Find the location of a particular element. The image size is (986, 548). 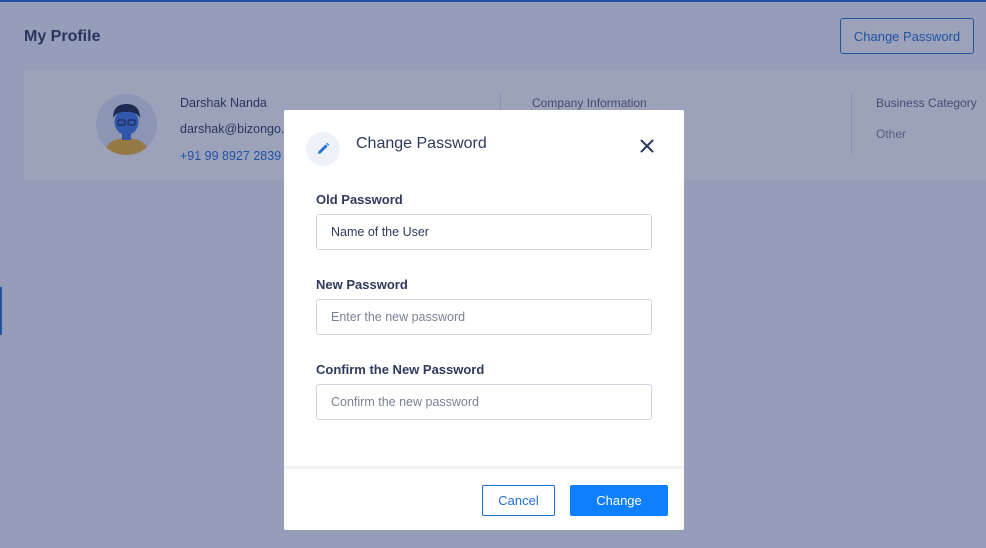

modal-title: Change Password is located at coordinates (421, 143).